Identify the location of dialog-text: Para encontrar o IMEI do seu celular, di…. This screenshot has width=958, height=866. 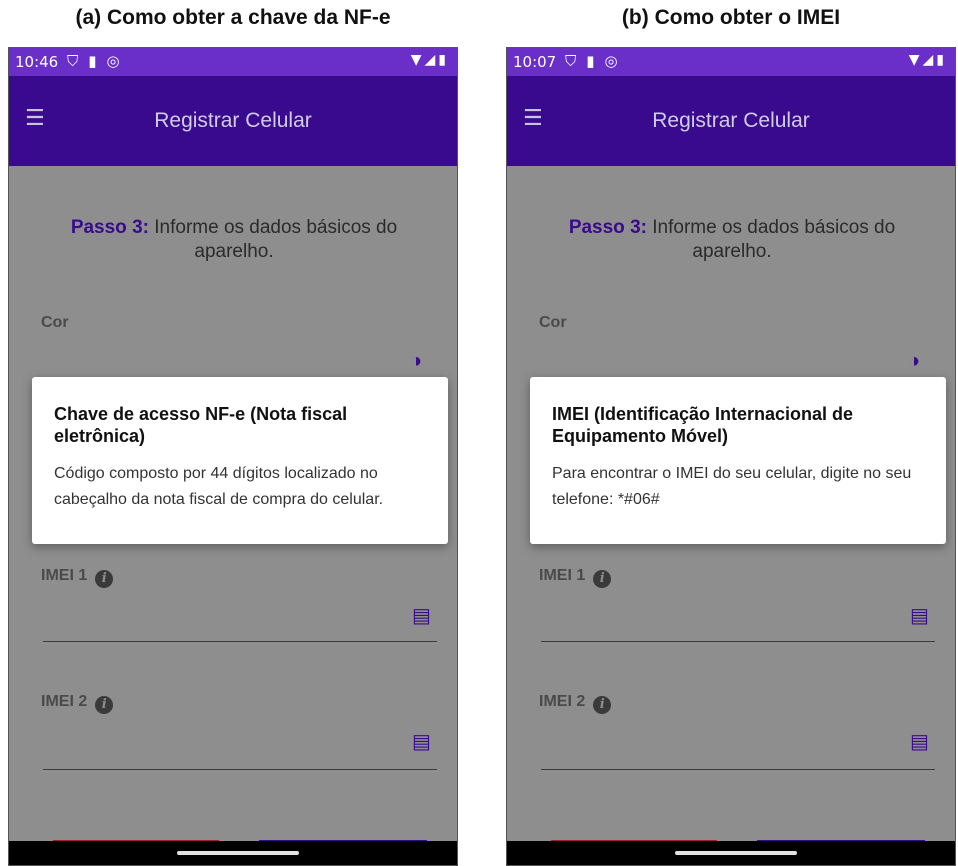
(732, 486).